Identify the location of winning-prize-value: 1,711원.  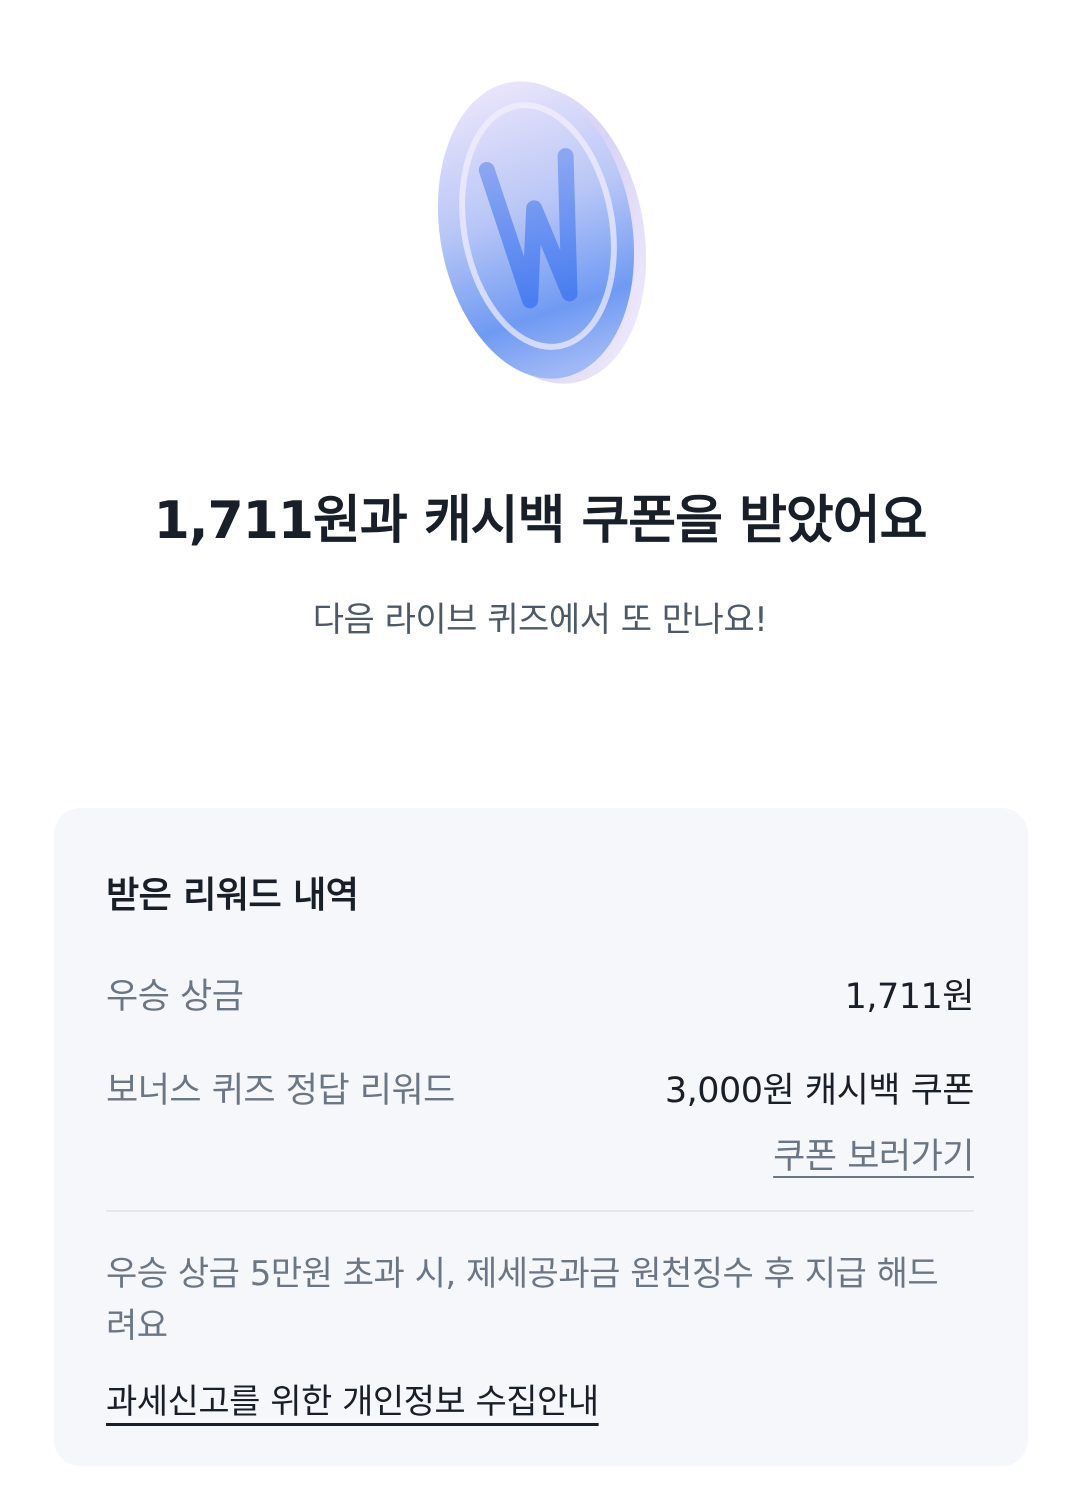
(909, 997).